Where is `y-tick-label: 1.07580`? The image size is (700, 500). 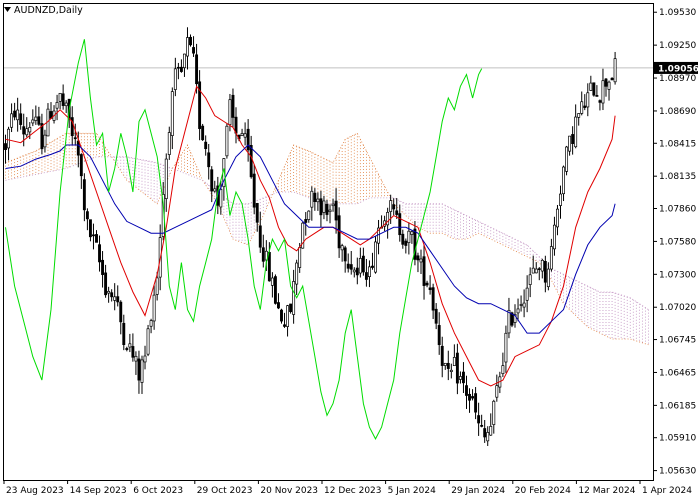 y-tick-label: 1.07580 is located at coordinates (677, 242).